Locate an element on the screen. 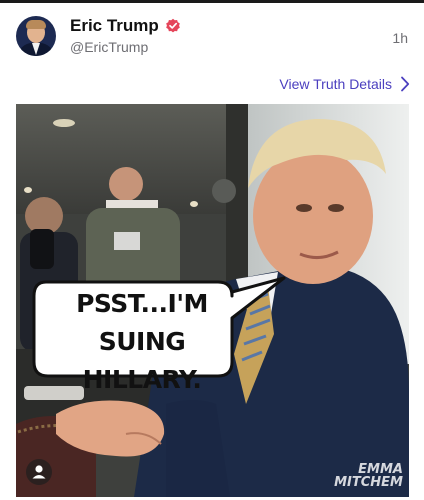  view-truth-details-link: View Truth Details is located at coordinates (344, 84).